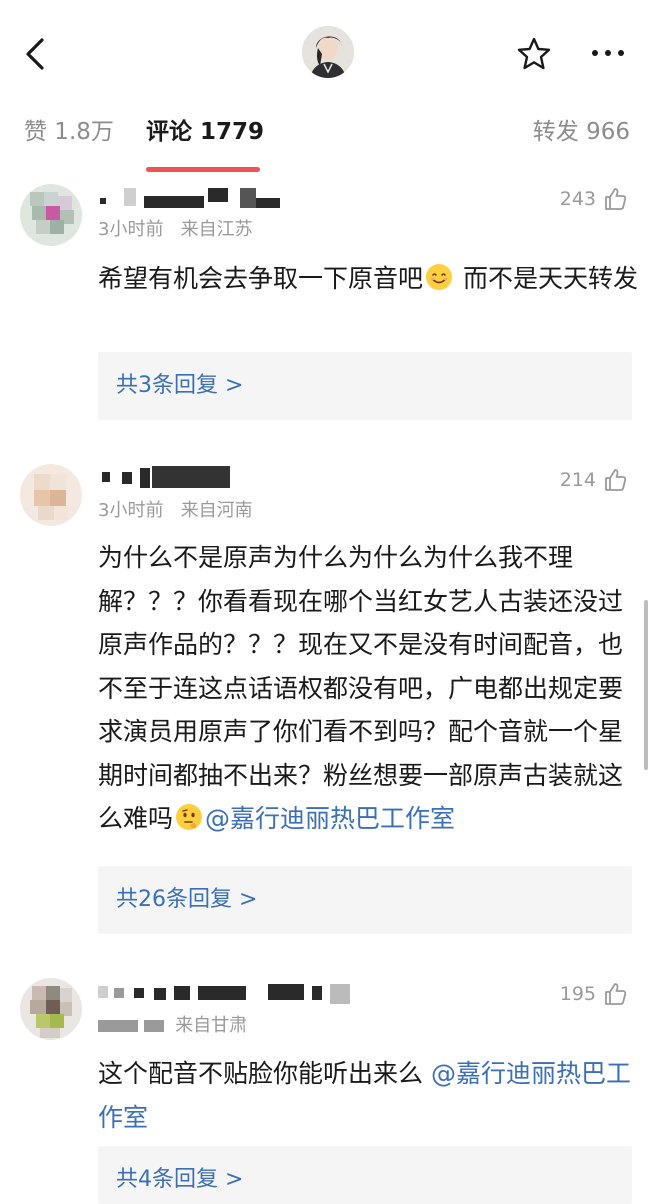  What do you see at coordinates (365, 386) in the screenshot?
I see `reply-thread-link: 共3条回复 >` at bounding box center [365, 386].